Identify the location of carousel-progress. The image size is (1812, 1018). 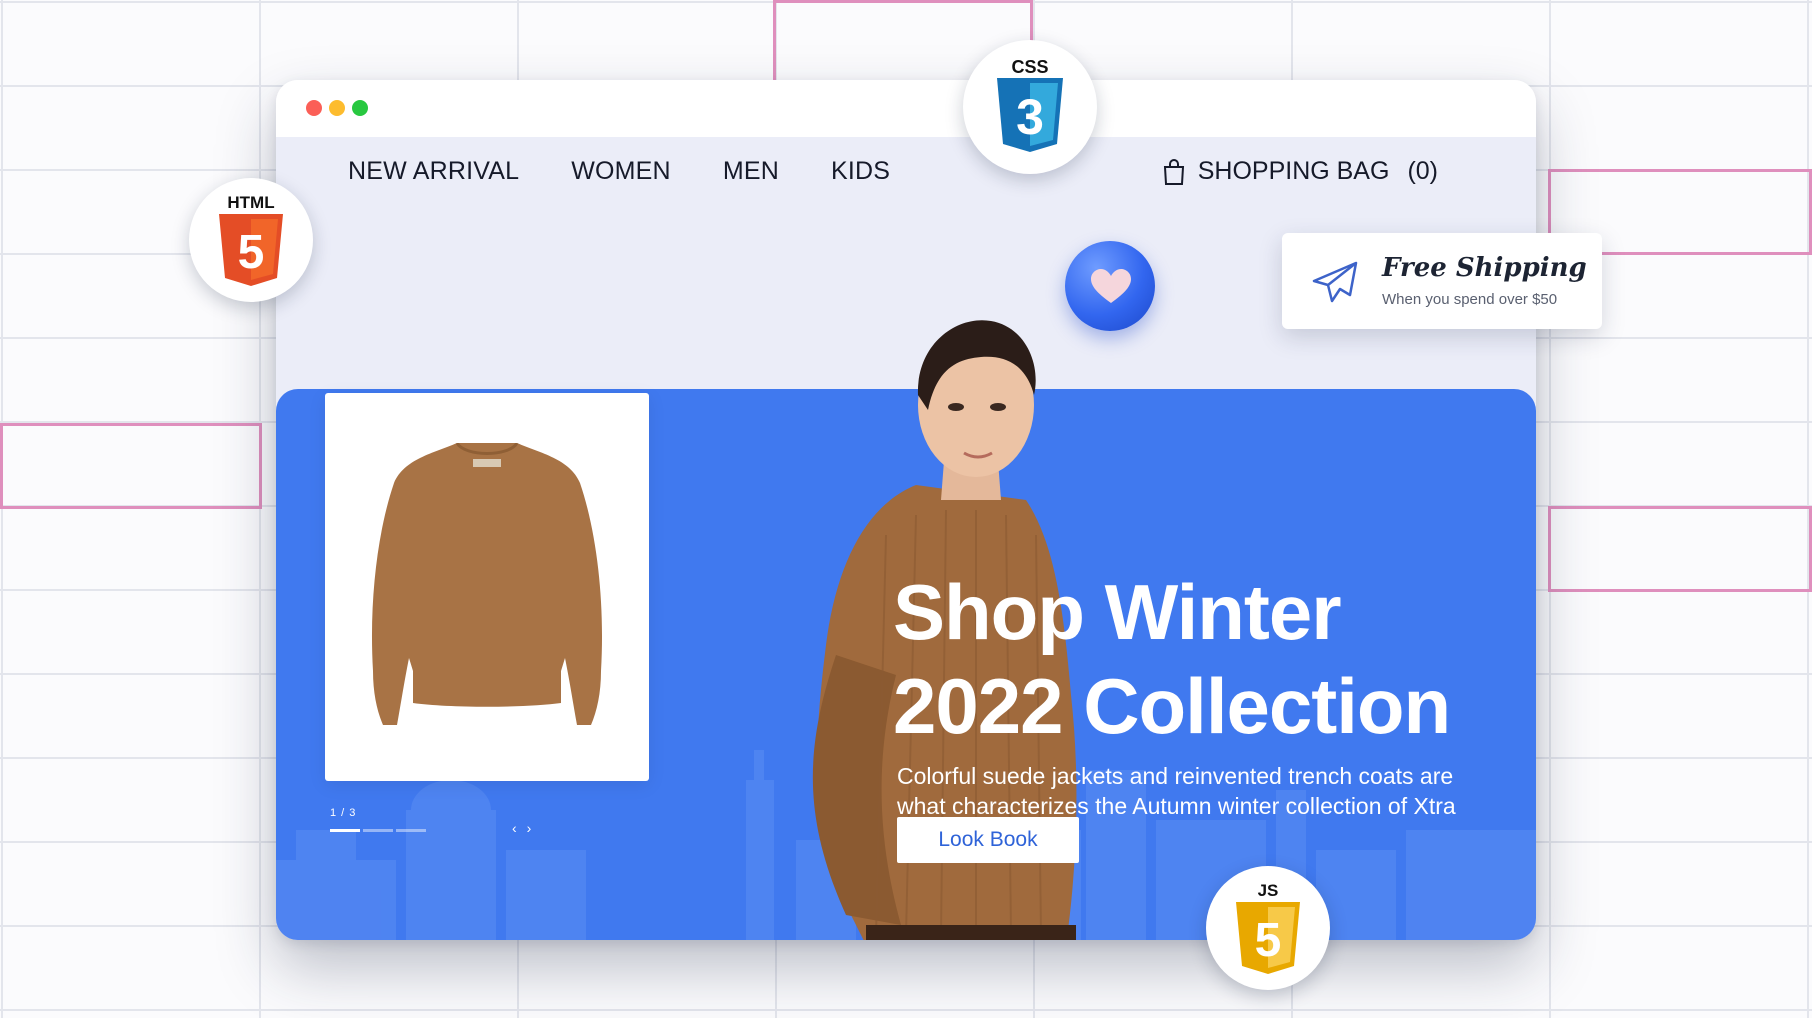
(378, 830).